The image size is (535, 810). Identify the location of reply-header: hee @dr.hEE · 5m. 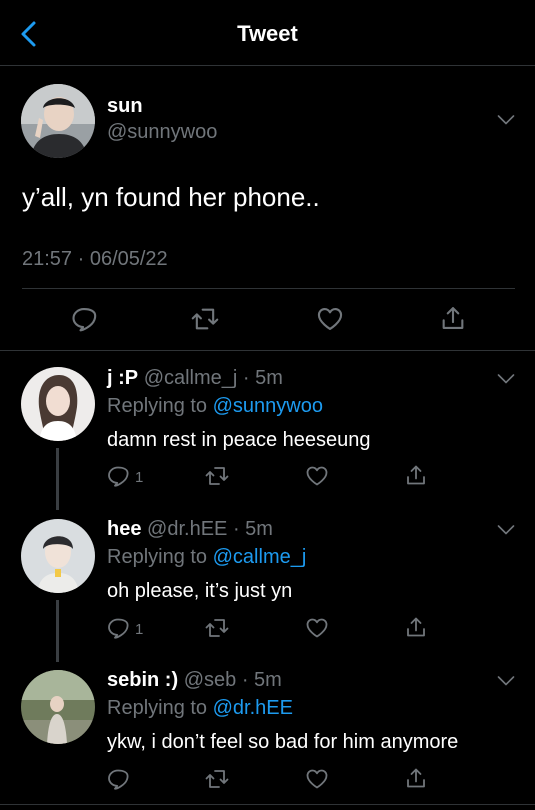
(190, 529).